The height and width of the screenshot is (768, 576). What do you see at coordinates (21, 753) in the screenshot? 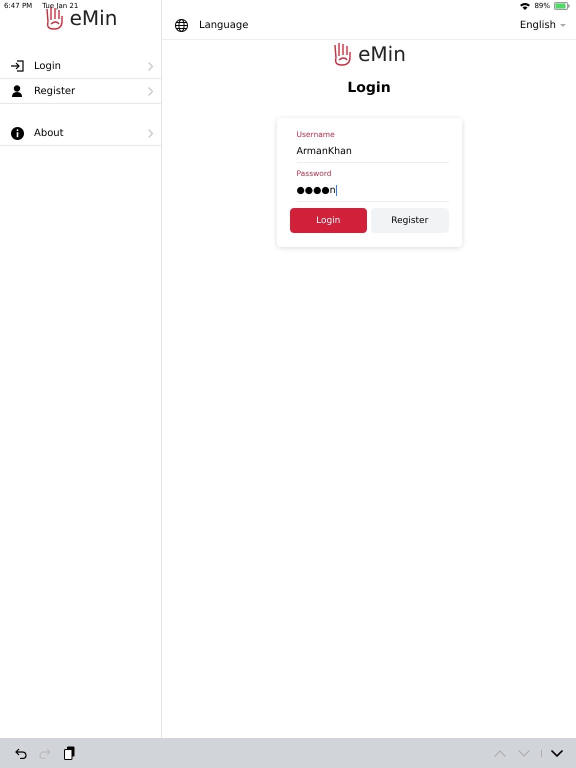
I see `undo-icon` at bounding box center [21, 753].